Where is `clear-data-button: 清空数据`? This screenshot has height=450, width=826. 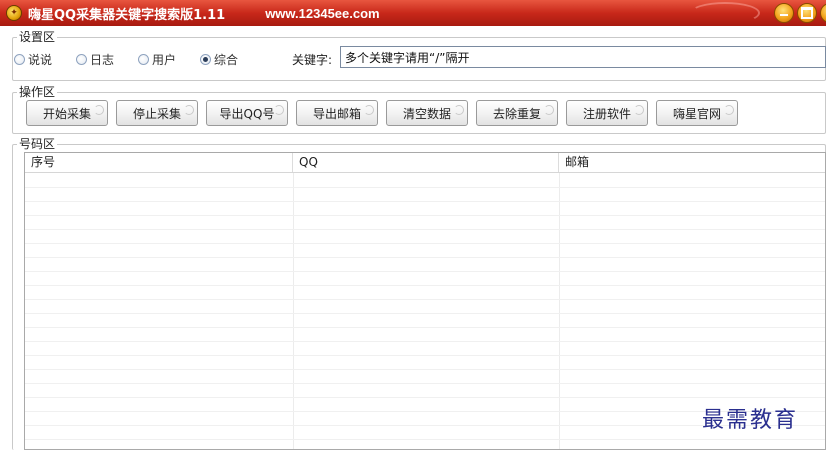 clear-data-button: 清空数据 is located at coordinates (427, 113).